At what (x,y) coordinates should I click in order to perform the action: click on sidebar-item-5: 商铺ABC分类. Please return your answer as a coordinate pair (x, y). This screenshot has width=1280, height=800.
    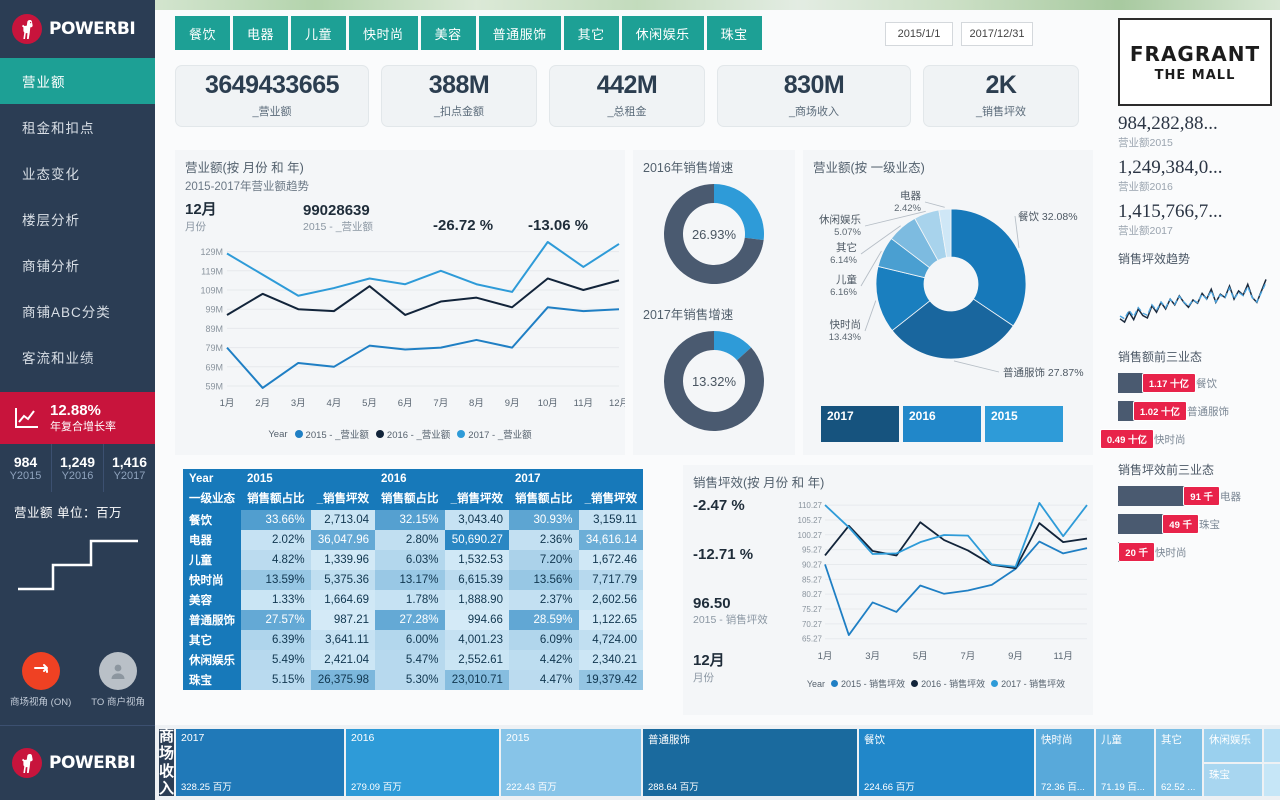
    Looking at the image, I should click on (77, 311).